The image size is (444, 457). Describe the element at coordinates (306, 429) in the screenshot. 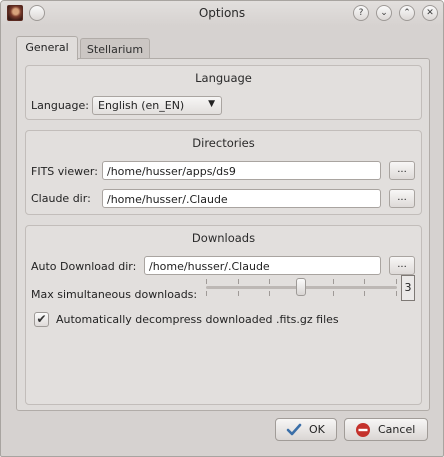

I see `ok-button: OK` at that location.